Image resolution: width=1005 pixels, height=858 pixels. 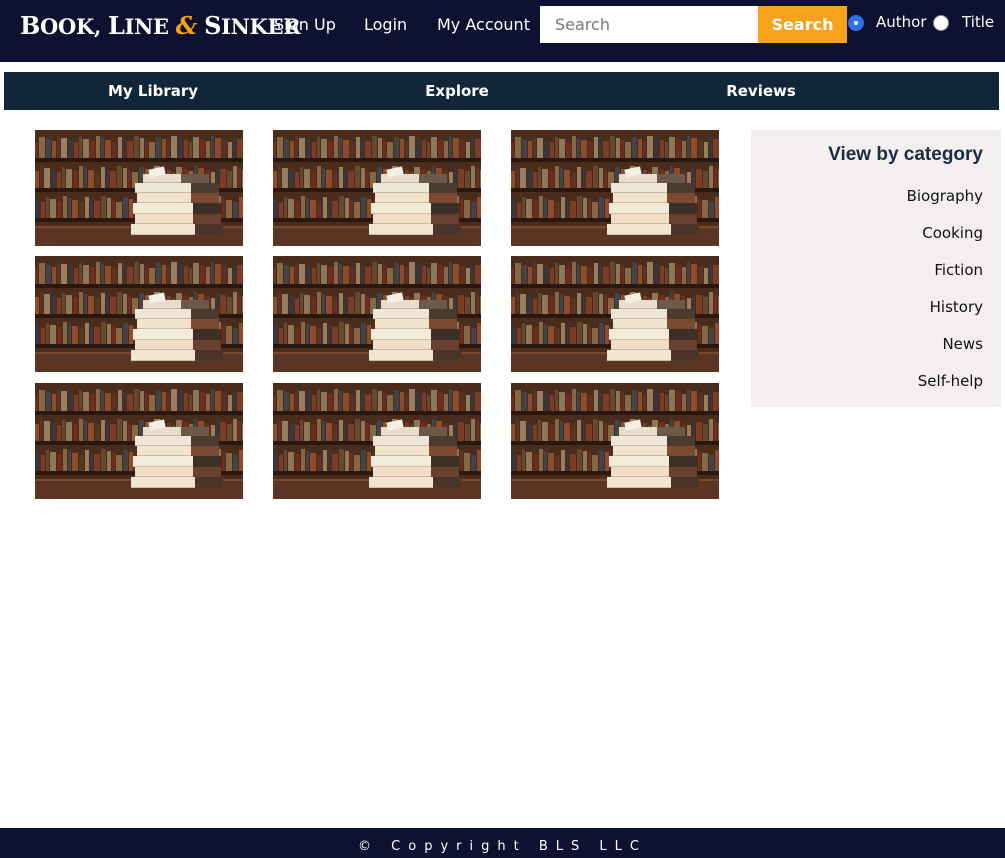 I want to click on page-footer: © Copyright BLS LLC, so click(x=502, y=843).